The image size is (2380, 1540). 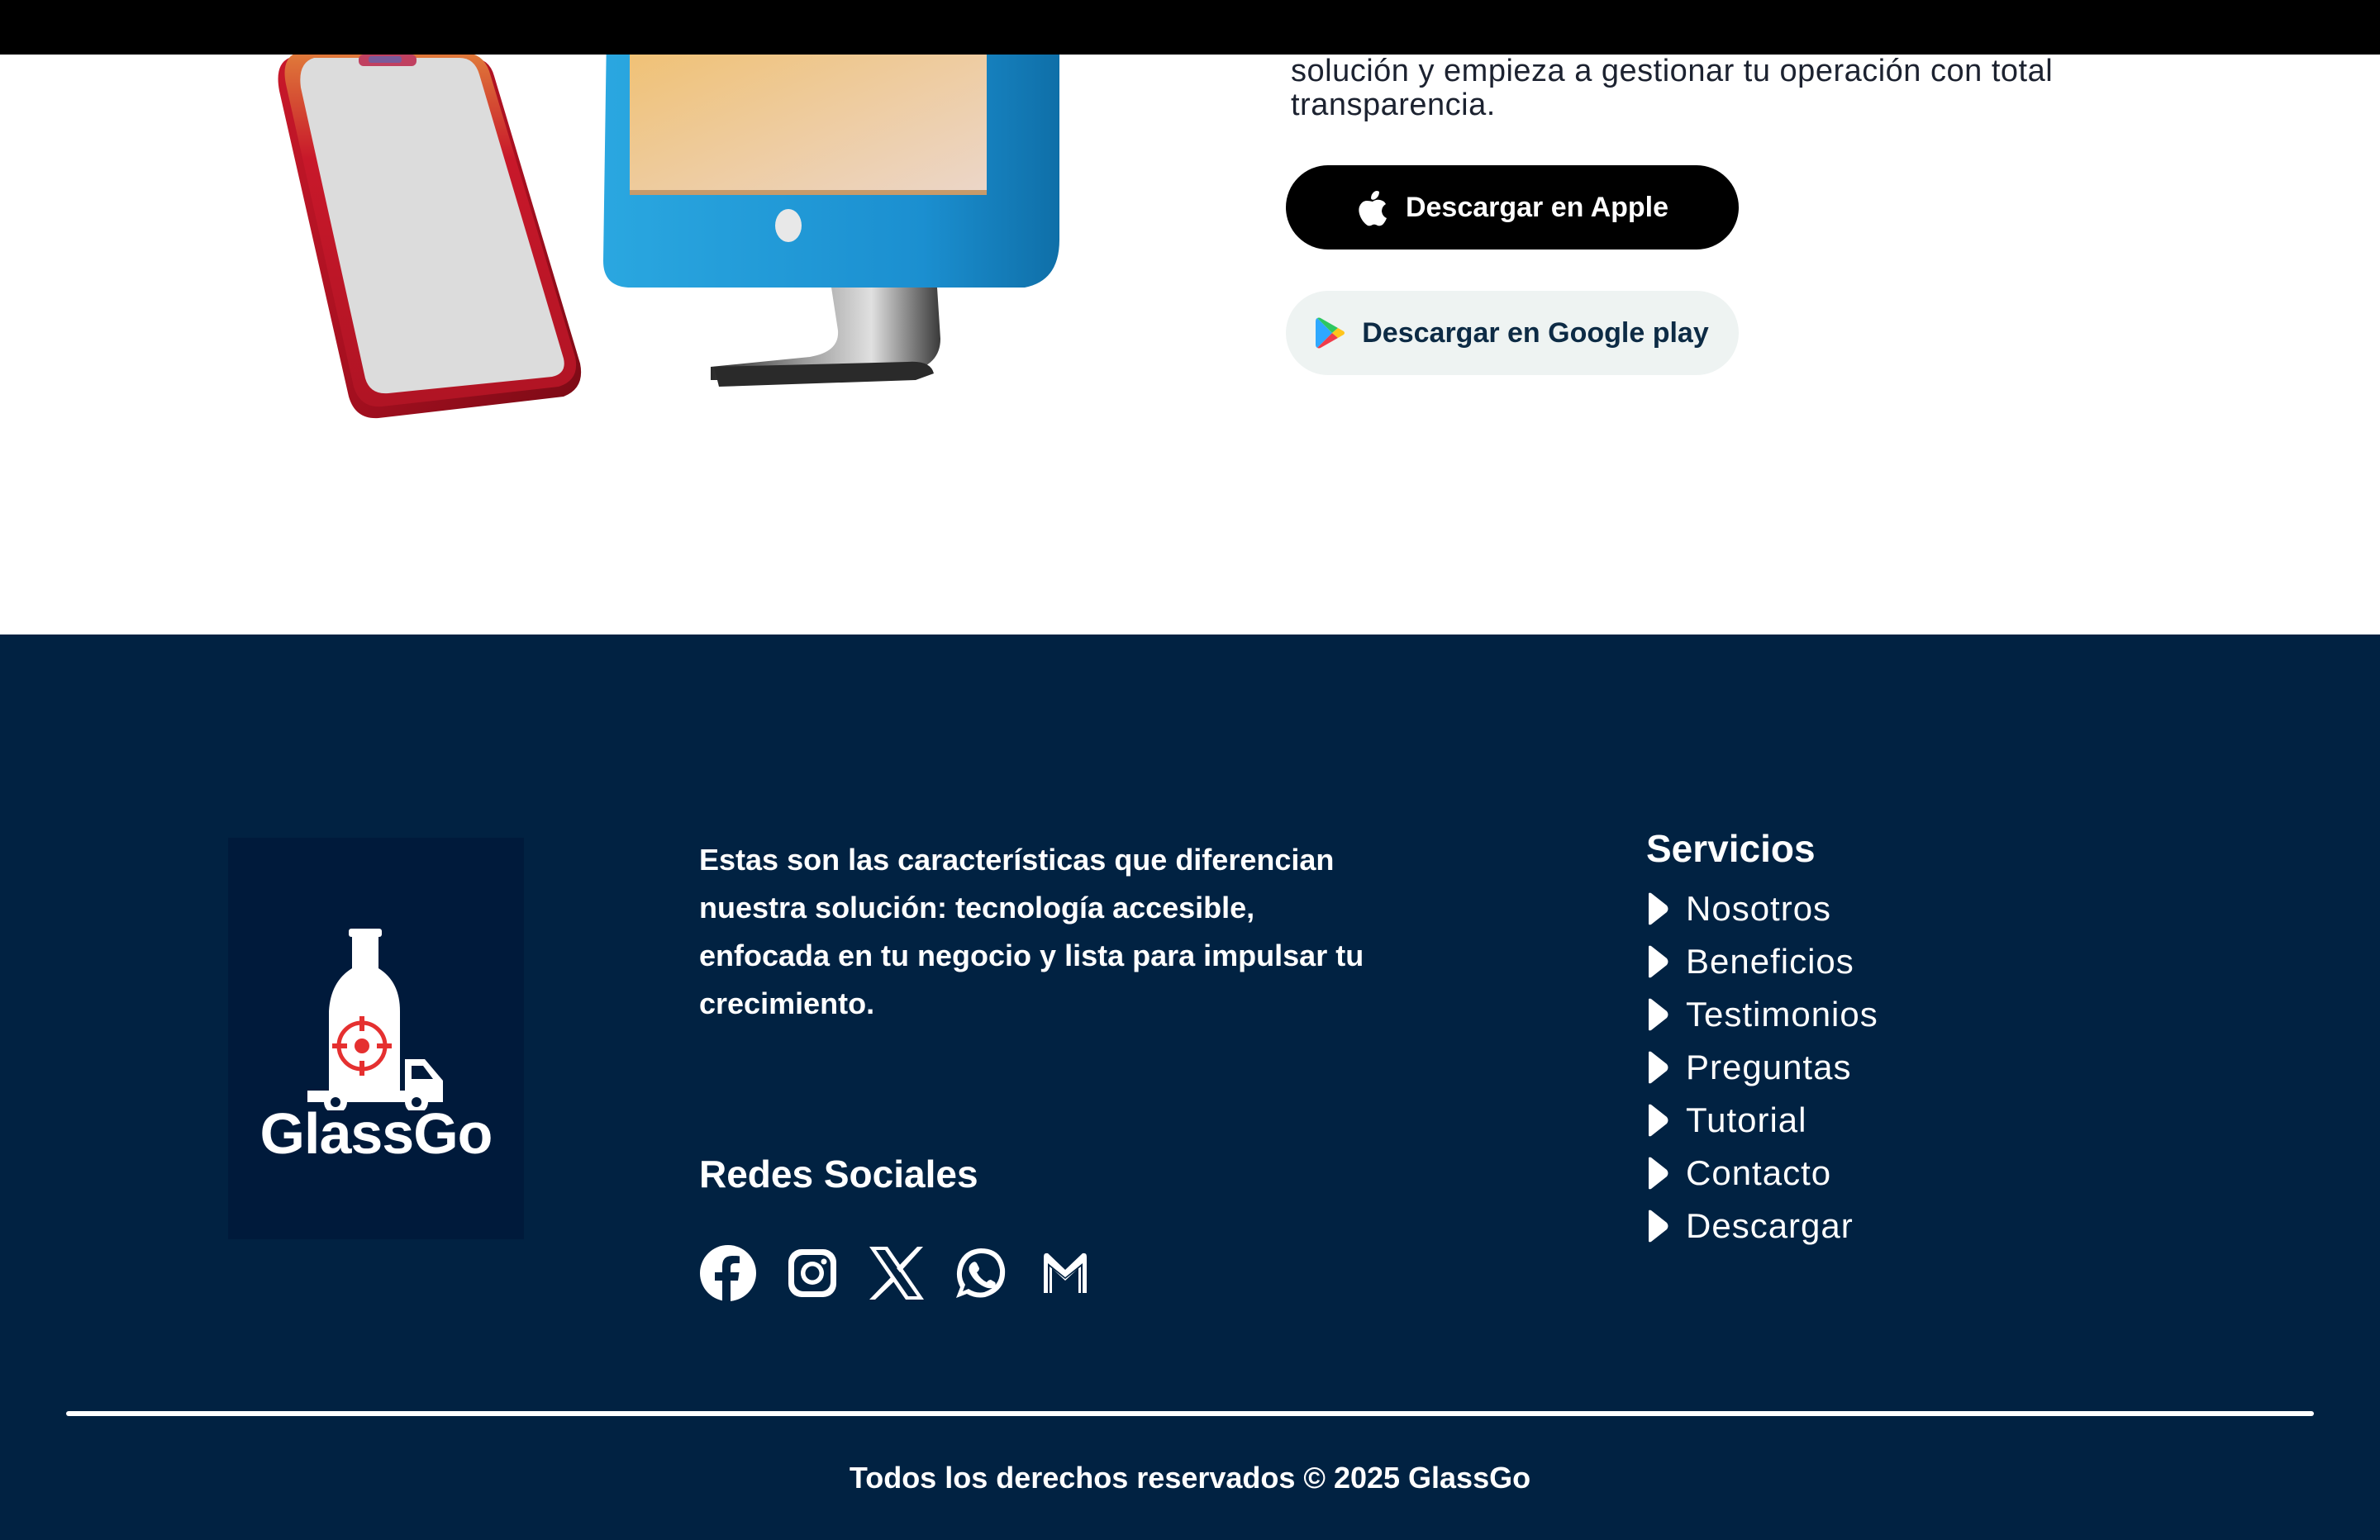 I want to click on x-icon, so click(x=897, y=1273).